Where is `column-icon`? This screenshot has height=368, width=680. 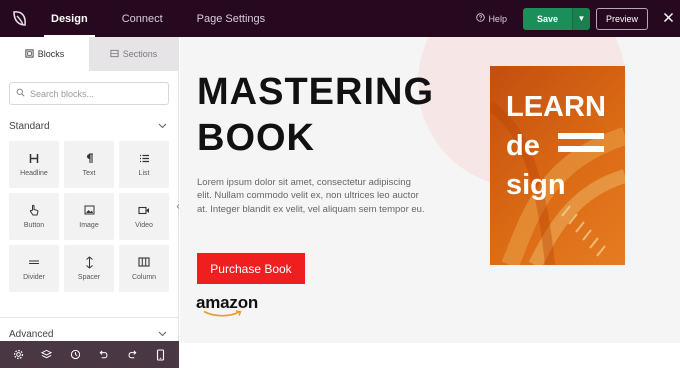
column-icon is located at coordinates (144, 262).